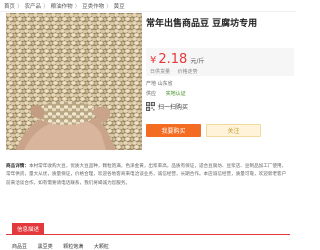  What do you see at coordinates (188, 72) in the screenshot?
I see `meta-item: 价格走势` at bounding box center [188, 72].